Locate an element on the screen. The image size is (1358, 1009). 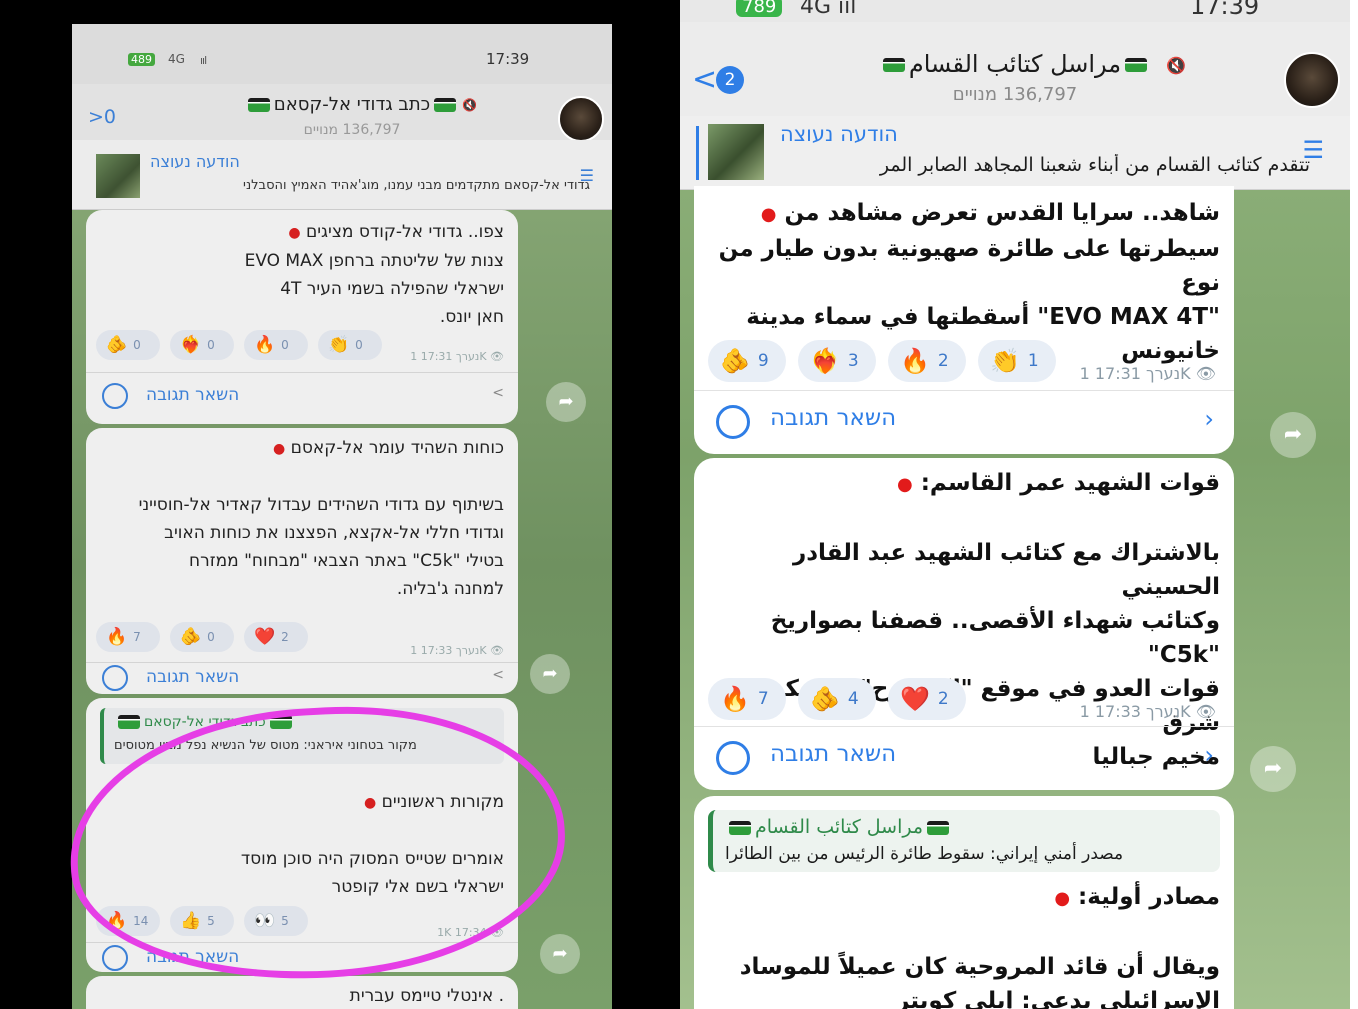
reactions-row: 🔥 14 👍 5 👀 5 is located at coordinates (202, 921).